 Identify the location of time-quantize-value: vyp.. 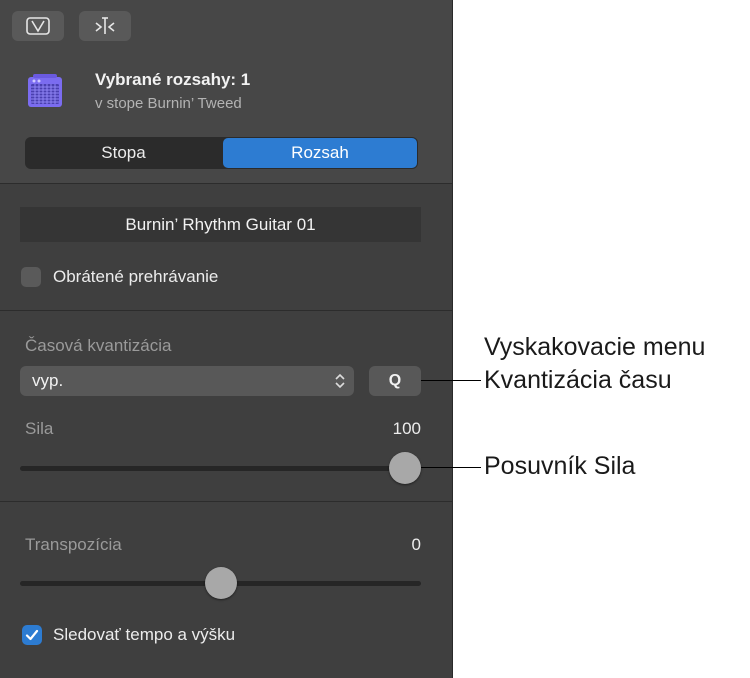
(48, 380).